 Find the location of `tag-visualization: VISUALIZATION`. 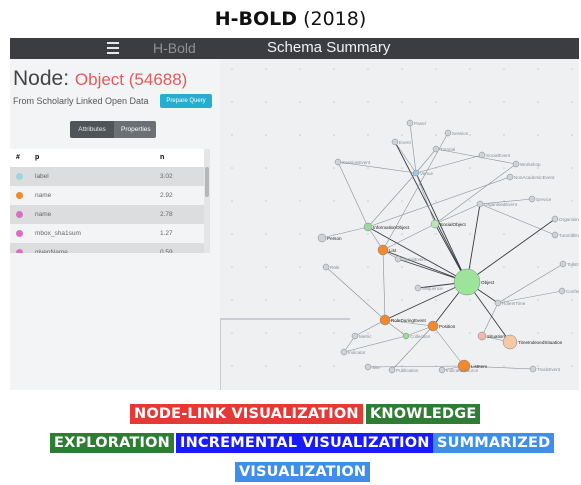

tag-visualization: VISUALIZATION is located at coordinates (303, 472).